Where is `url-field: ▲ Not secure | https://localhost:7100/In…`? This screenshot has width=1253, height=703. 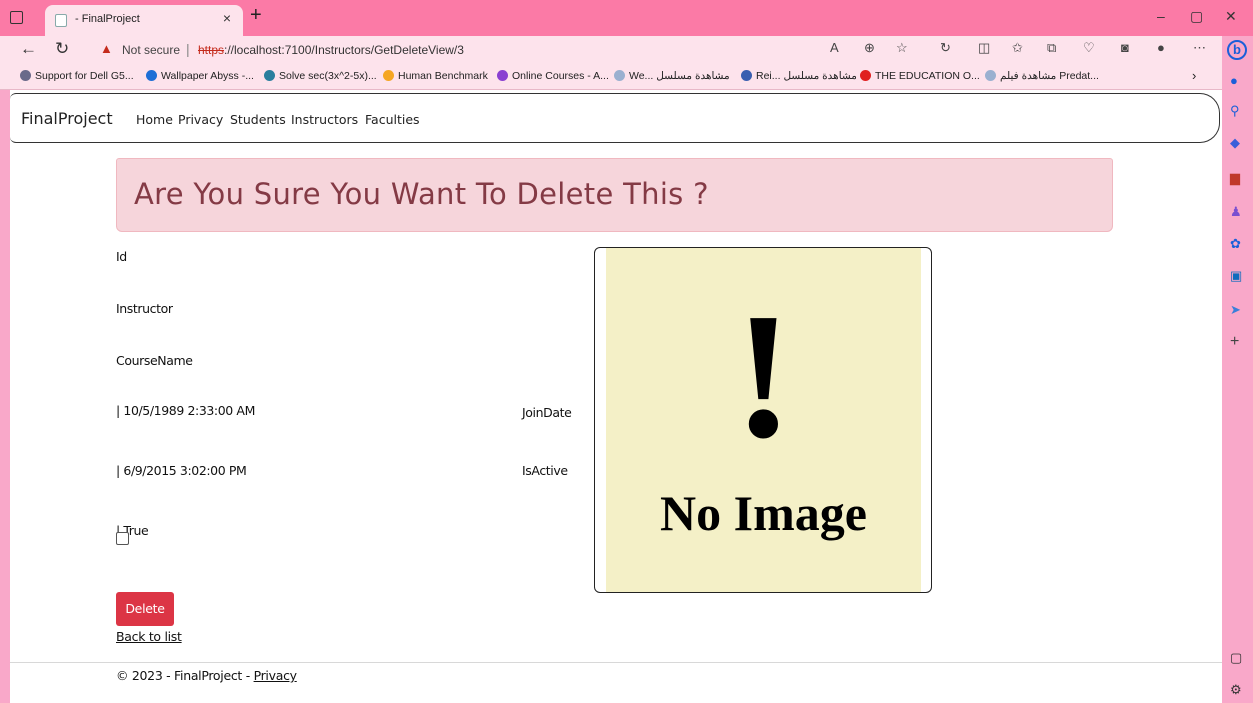 url-field: ▲ Not secure | https://localhost:7100/In… is located at coordinates (501, 50).